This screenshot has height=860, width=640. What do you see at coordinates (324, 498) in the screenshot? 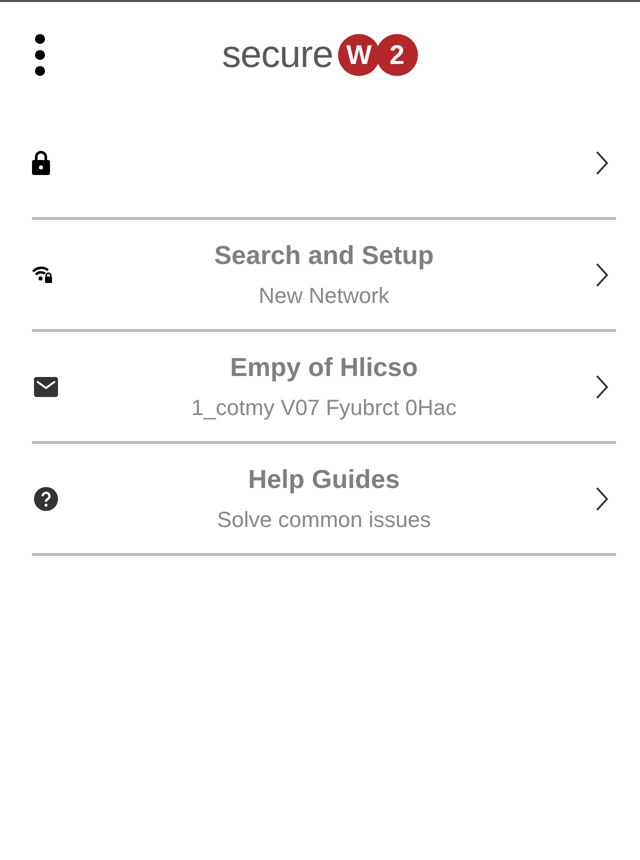
I see `menu-item: Help Guides Solve common issues` at bounding box center [324, 498].